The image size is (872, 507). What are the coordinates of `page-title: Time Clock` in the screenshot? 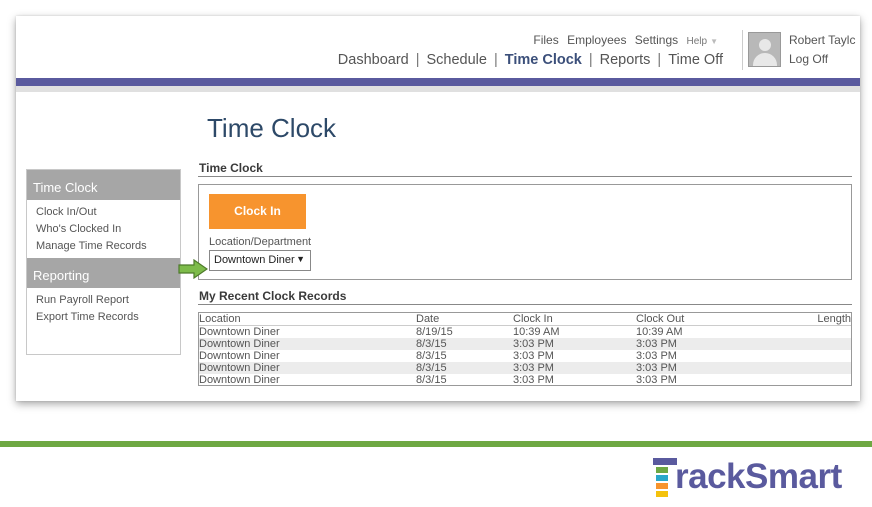 It's located at (272, 128).